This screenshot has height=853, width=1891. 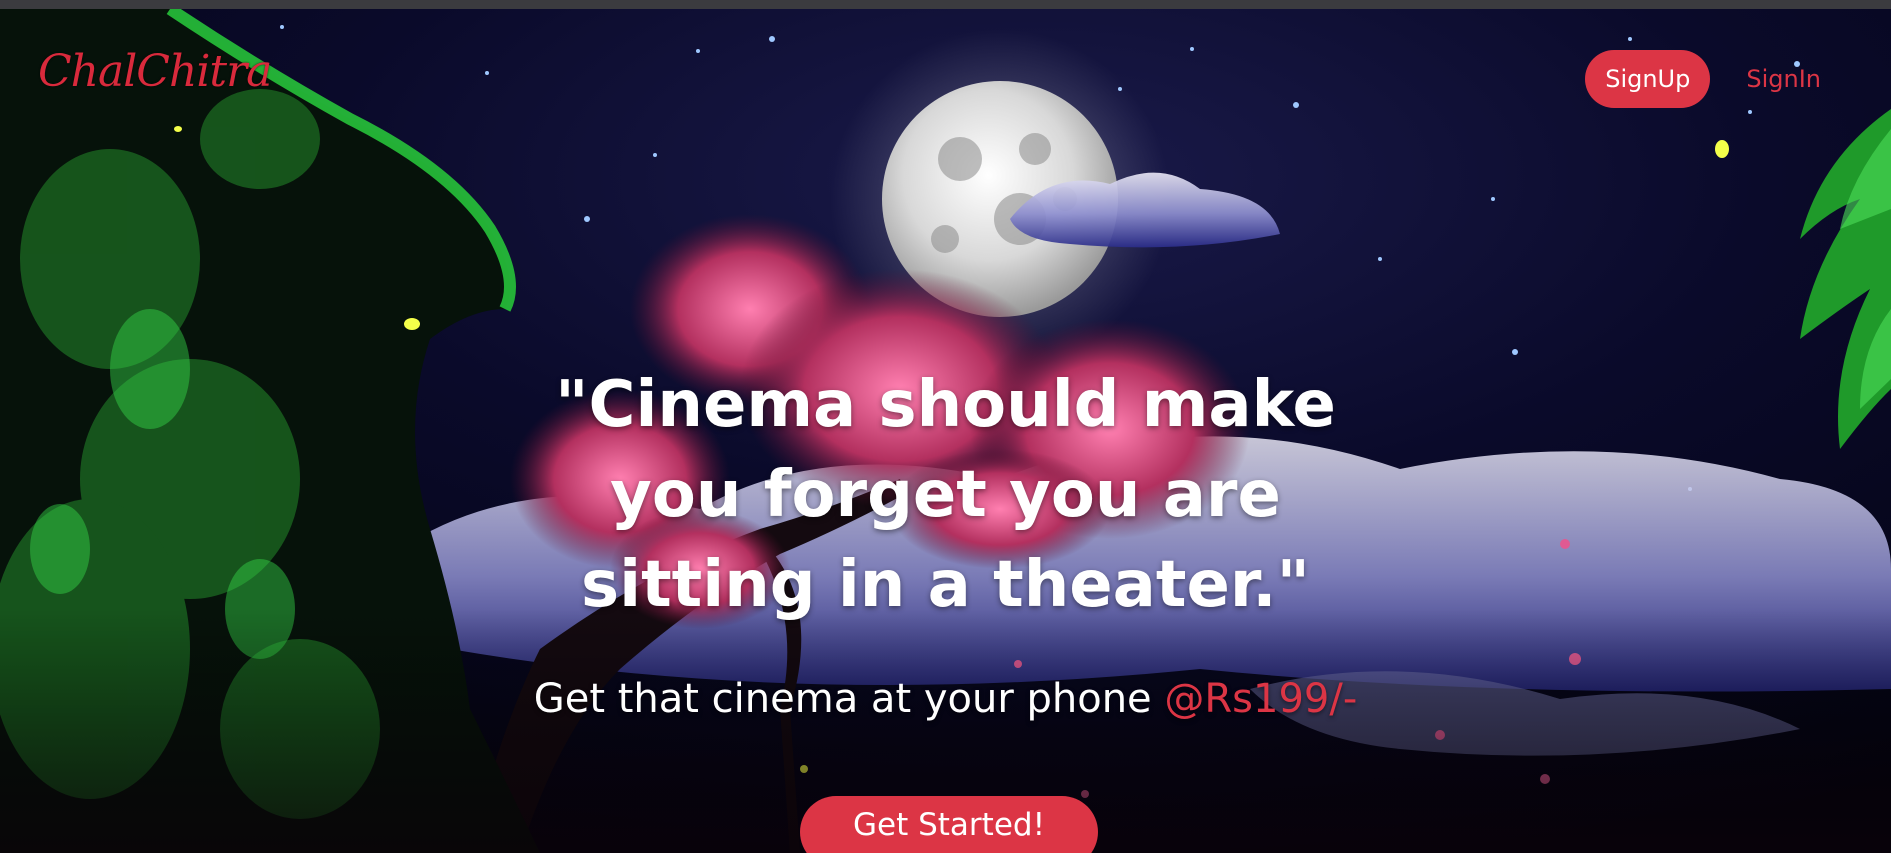 What do you see at coordinates (849, 699) in the screenshot?
I see `subline-text: Get that cinema at your phone` at bounding box center [849, 699].